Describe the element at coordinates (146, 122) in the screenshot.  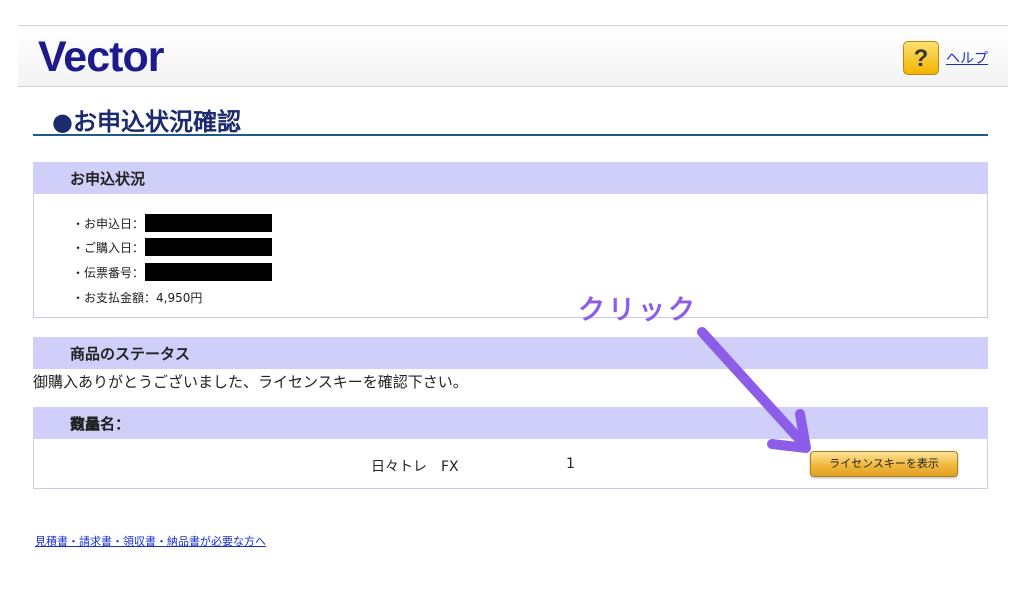
I see `page-title: ●お申込状況確認` at that location.